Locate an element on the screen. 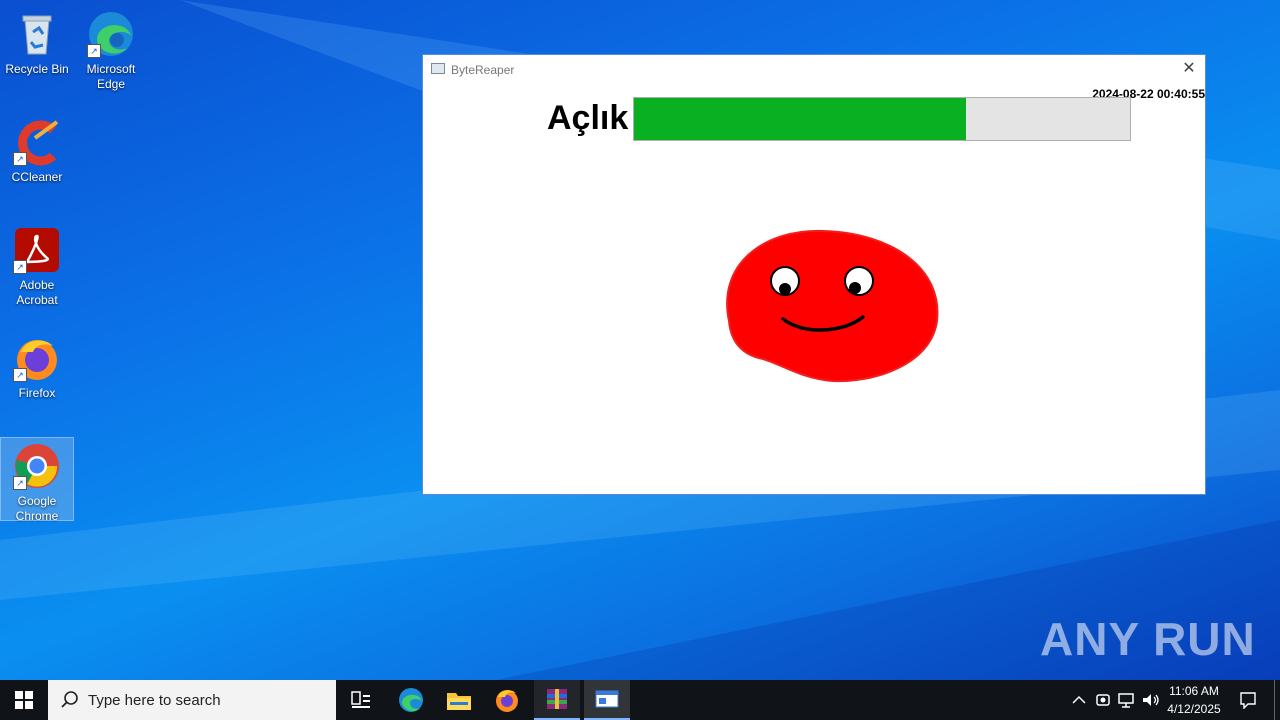  start-icon is located at coordinates (24, 700).